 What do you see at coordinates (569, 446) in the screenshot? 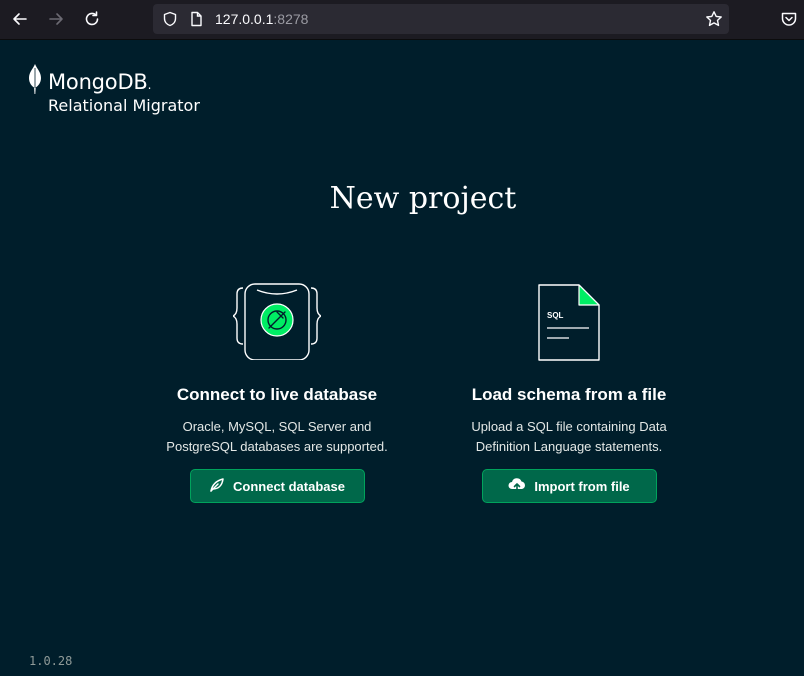
I see `import-desc-line-2: Definition Language statements.` at bounding box center [569, 446].